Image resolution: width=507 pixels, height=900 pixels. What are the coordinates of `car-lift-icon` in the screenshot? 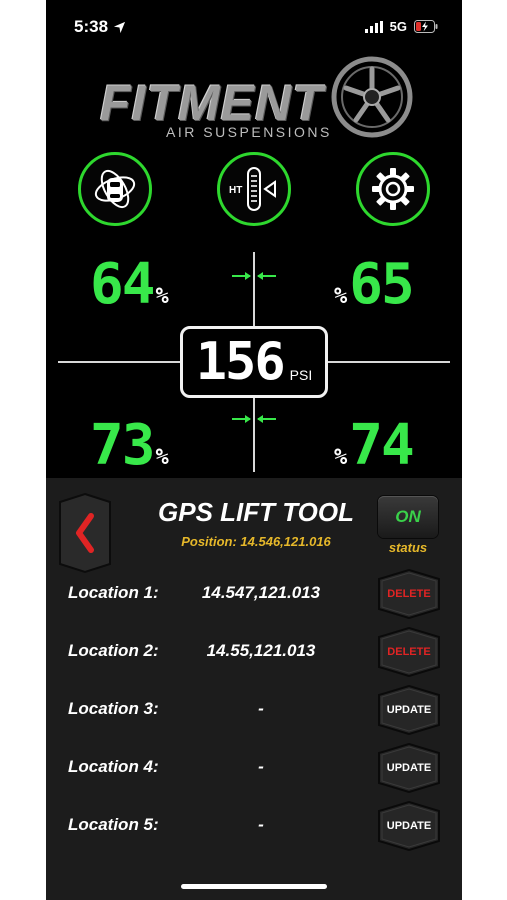 It's located at (115, 189).